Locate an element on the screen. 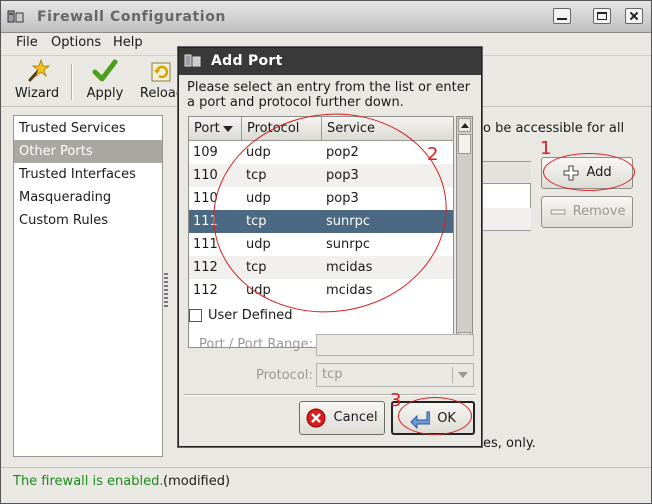 The width and height of the screenshot is (652, 504). annotation-ellipse-add-button is located at coordinates (589, 172).